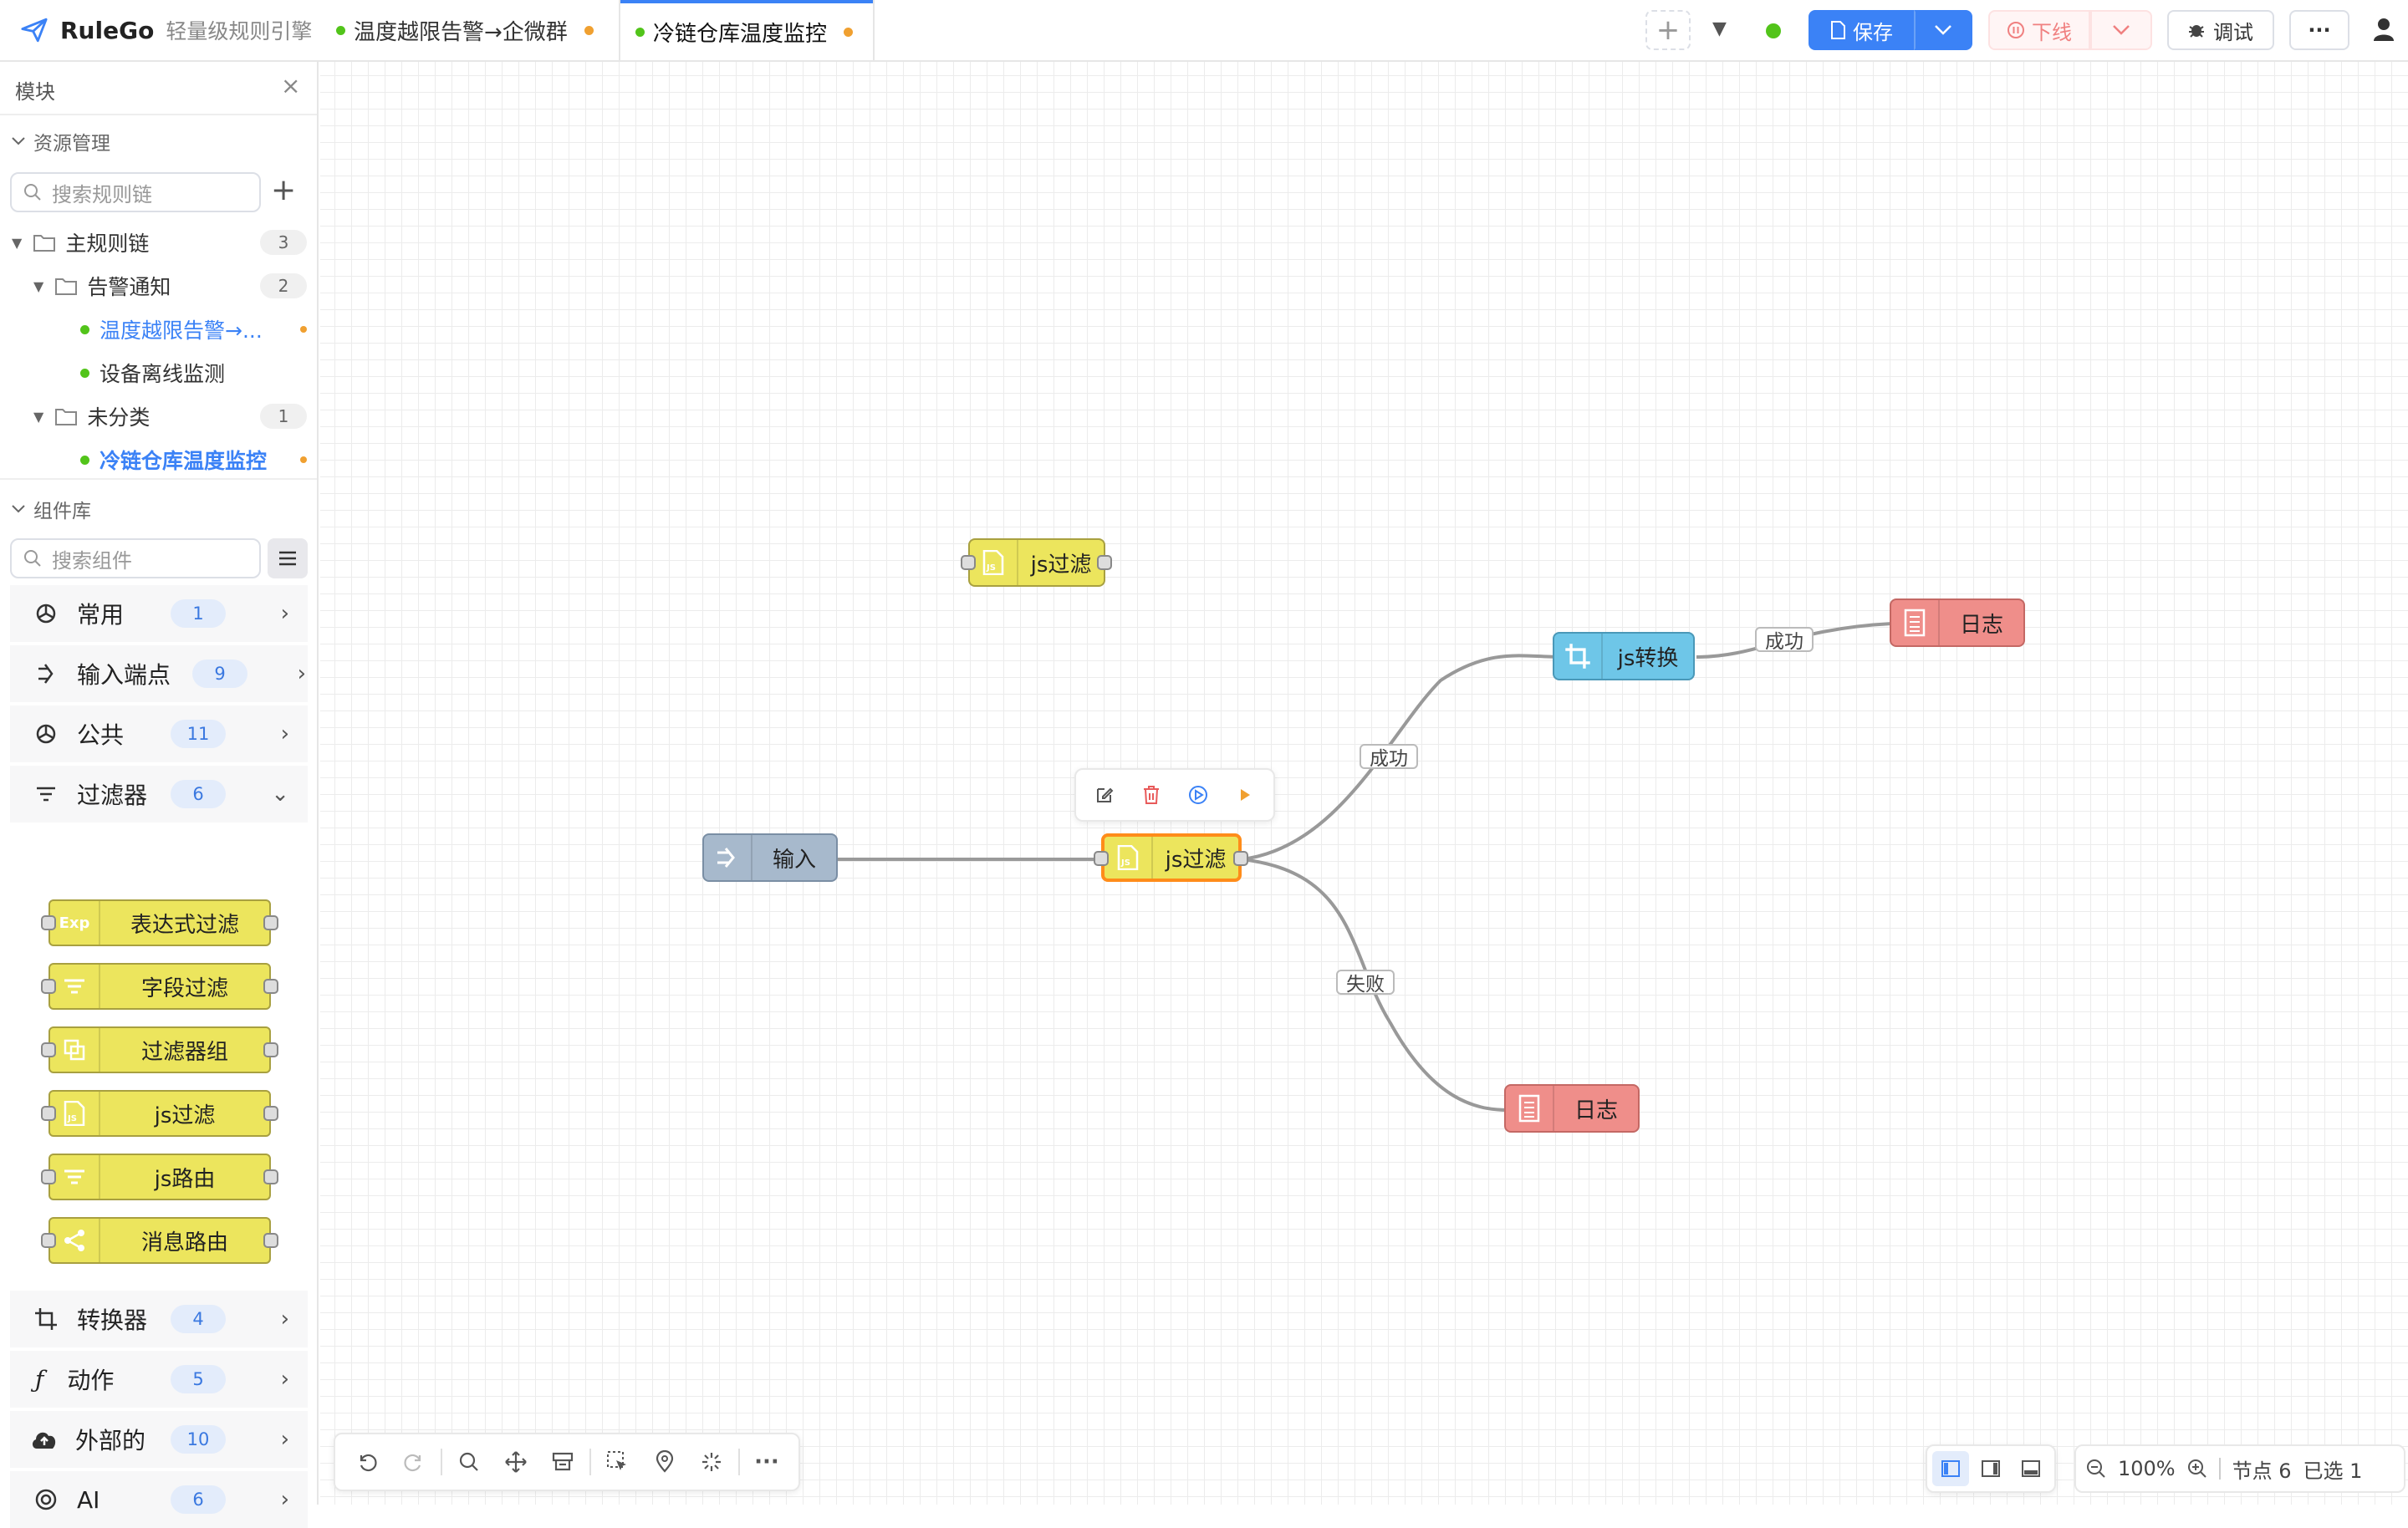 The width and height of the screenshot is (2408, 1528). Describe the element at coordinates (1668, 30) in the screenshot. I see `add-tab-button: +` at that location.